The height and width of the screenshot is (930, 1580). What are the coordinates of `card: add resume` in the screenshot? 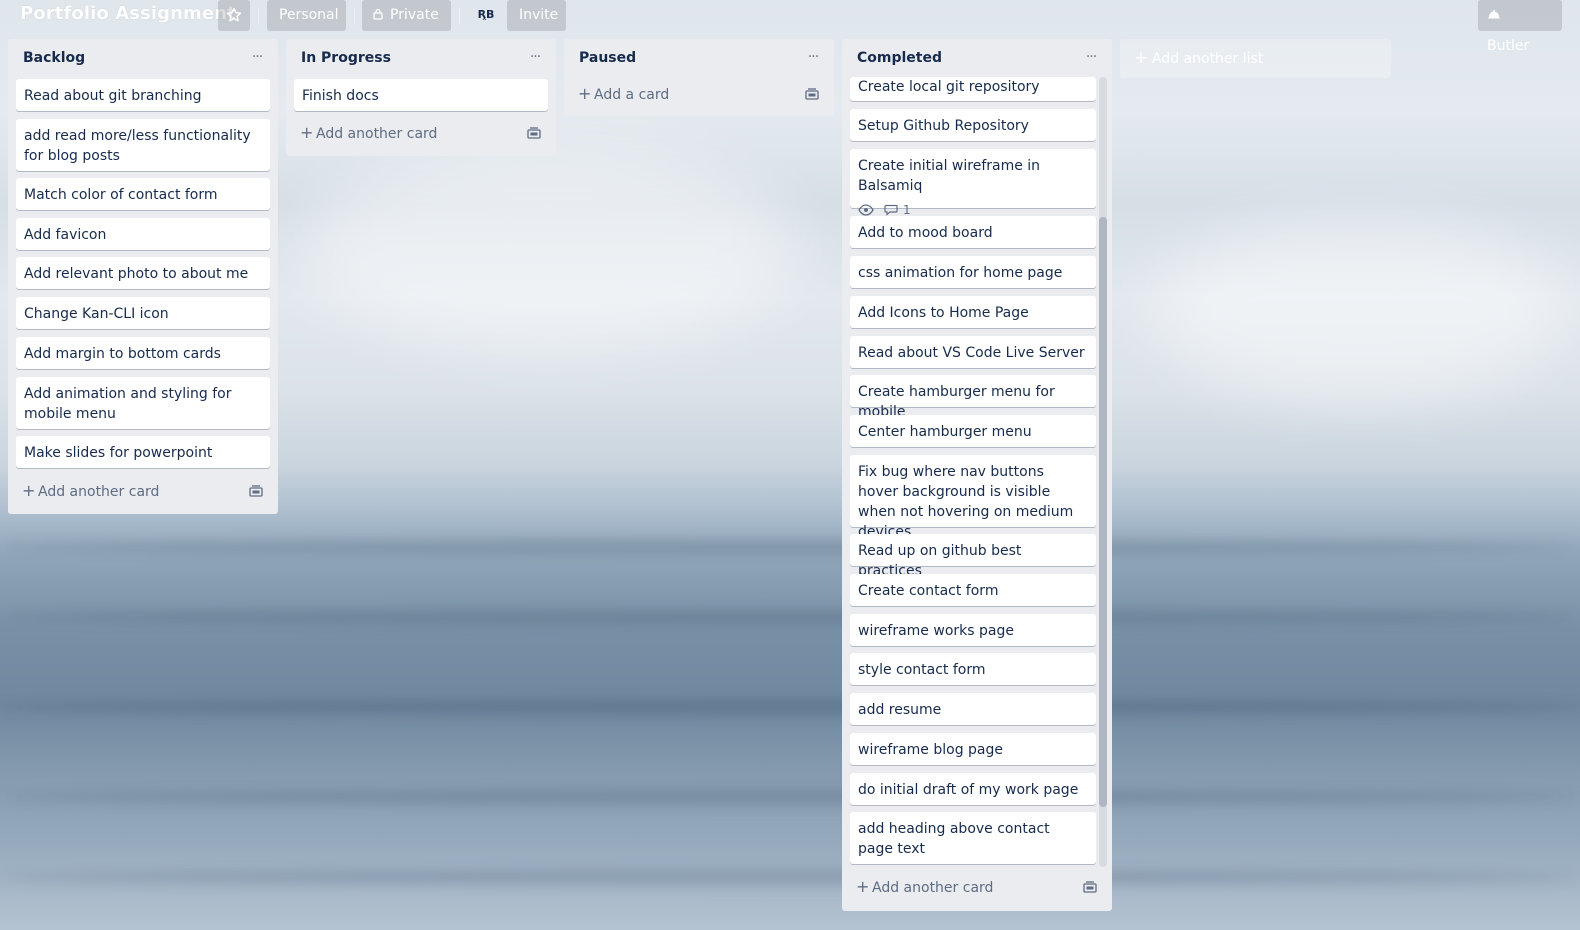 It's located at (973, 709).